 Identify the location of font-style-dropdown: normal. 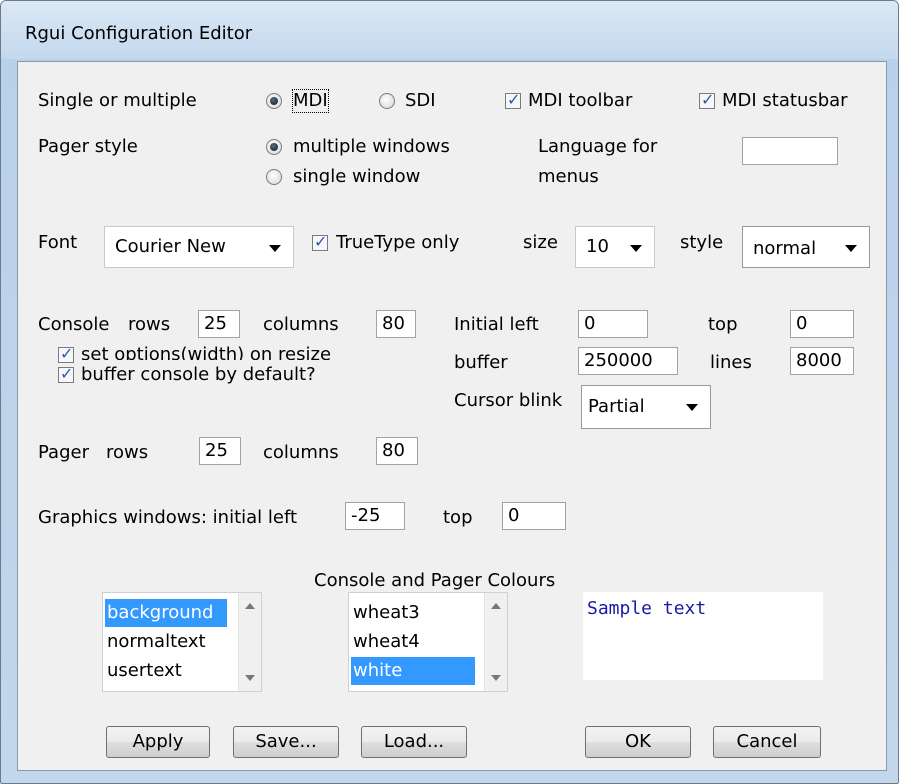
(806, 247).